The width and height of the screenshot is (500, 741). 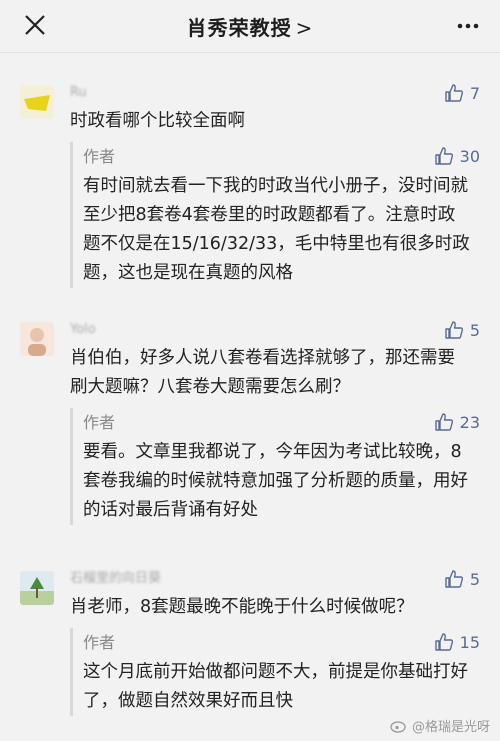 I want to click on comment: 石榴里的向日葵 5 肖老师，8套题最晚不能晚于什么时候做呢？, so click(x=250, y=595).